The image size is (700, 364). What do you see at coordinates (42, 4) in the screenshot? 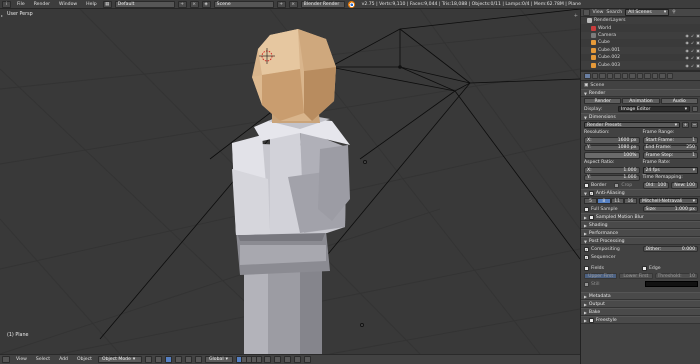
I see `menu-render: Render` at bounding box center [42, 4].